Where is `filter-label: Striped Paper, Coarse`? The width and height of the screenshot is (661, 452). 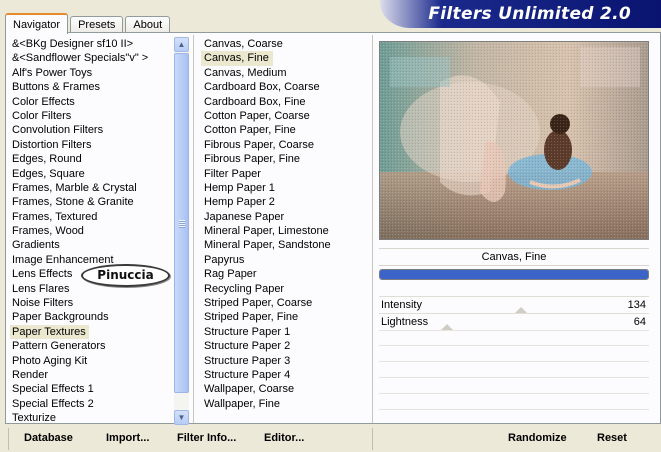
filter-label: Striped Paper, Coarse is located at coordinates (258, 303).